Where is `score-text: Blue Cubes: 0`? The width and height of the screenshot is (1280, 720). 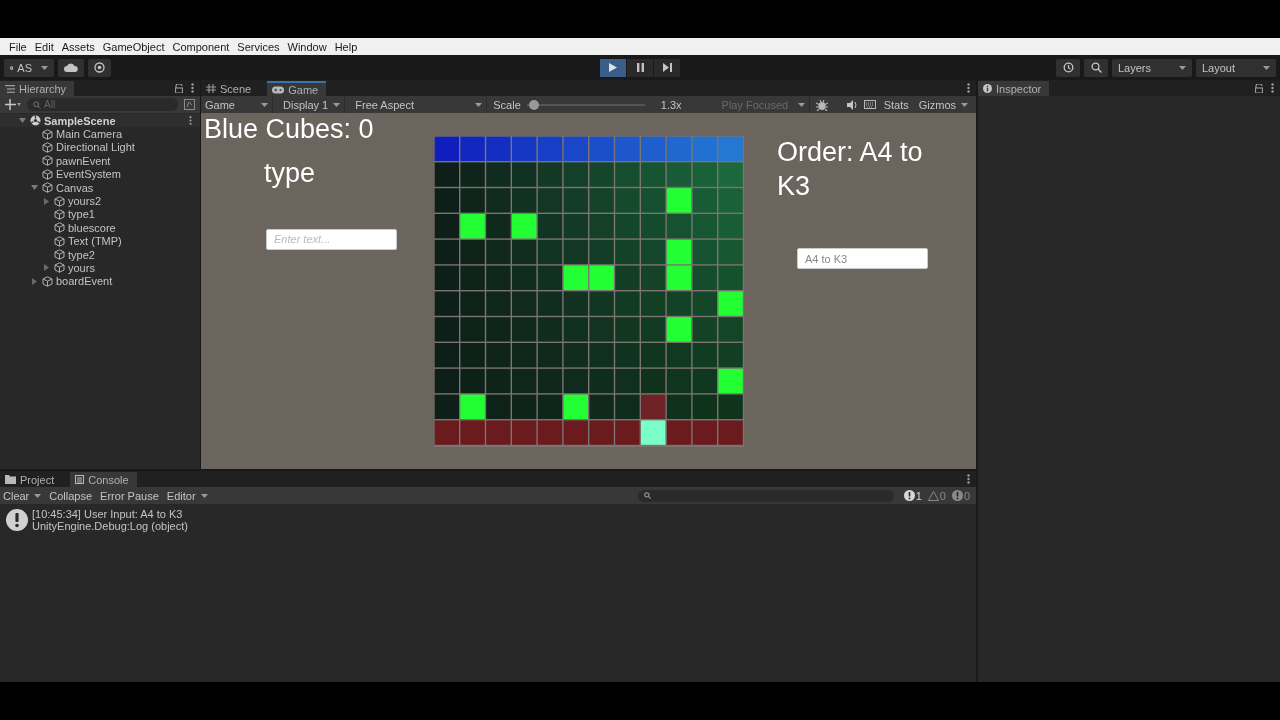 score-text: Blue Cubes: 0 is located at coordinates (289, 129).